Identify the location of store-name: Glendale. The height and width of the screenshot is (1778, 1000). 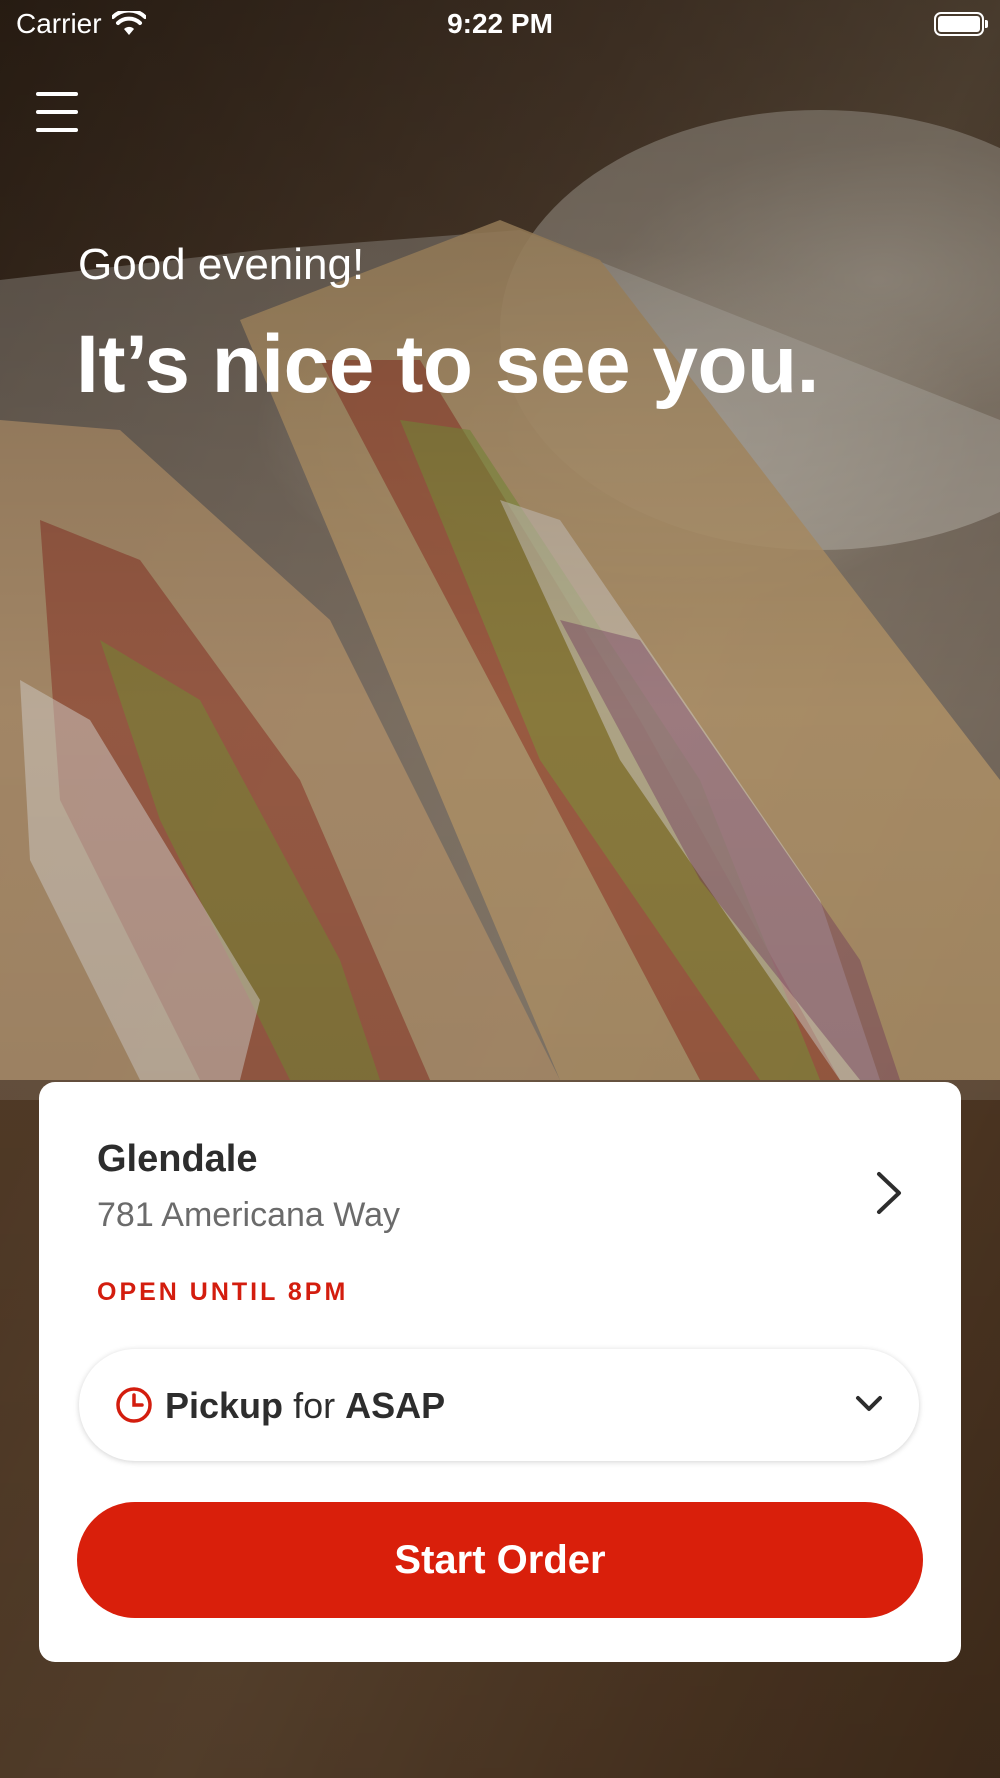
(177, 1159).